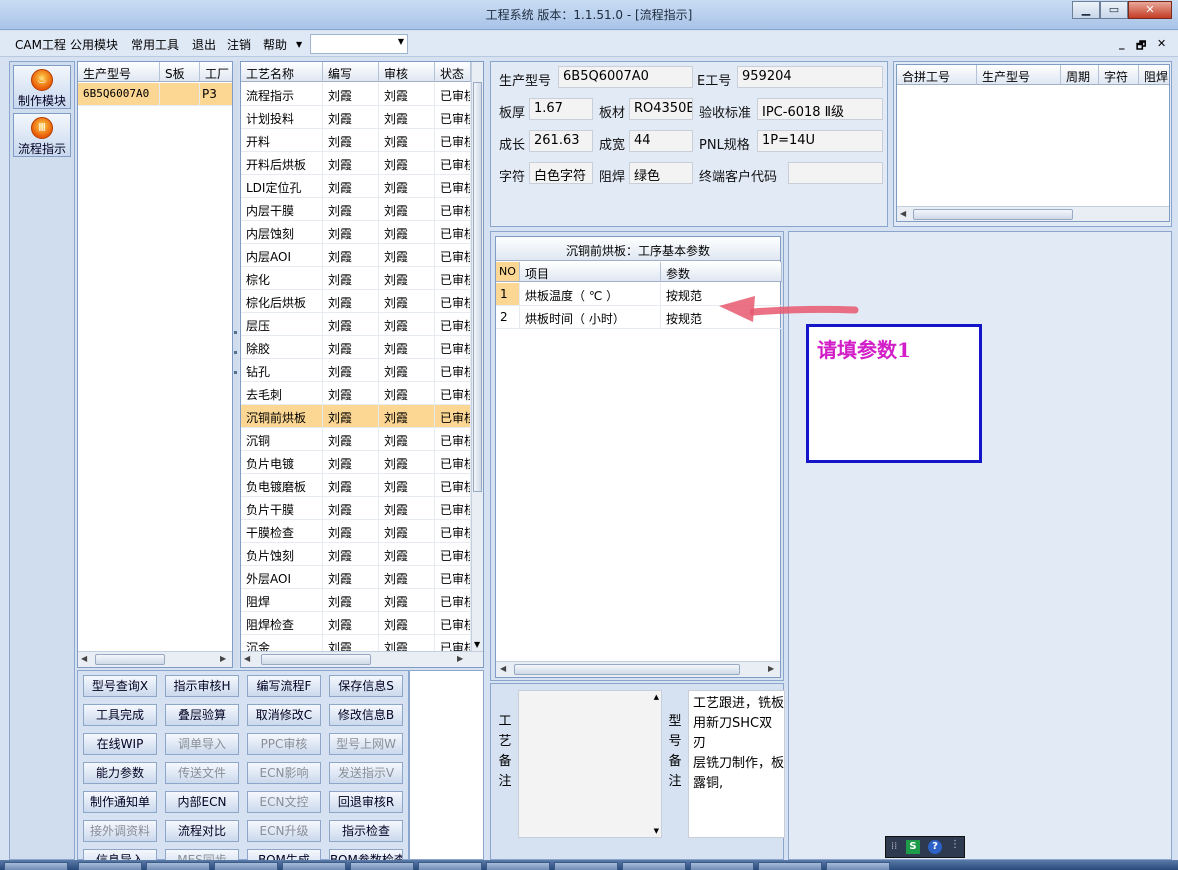 The height and width of the screenshot is (870, 1178). What do you see at coordinates (362, 255) in the screenshot?
I see `table-row: 内层AOI刘霞刘霞已审核` at bounding box center [362, 255].